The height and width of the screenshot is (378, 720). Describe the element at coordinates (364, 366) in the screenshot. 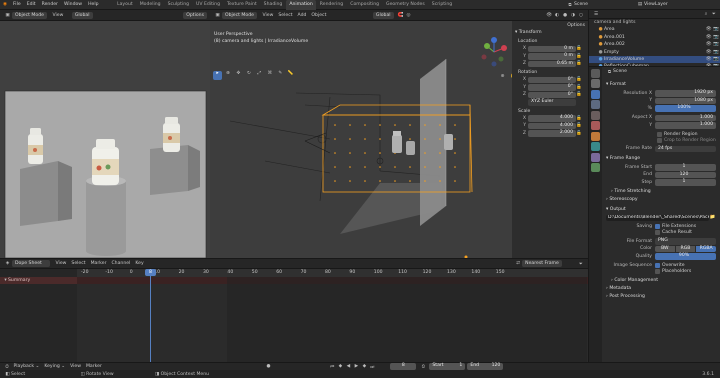

I see `next-keyframe-icon: ◆` at that location.